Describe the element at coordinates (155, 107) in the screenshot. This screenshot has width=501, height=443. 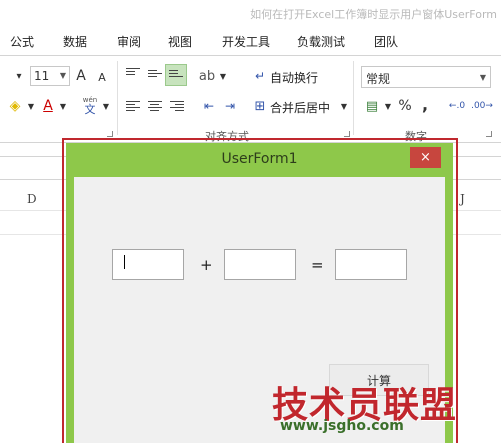
I see `align-center-icon` at that location.